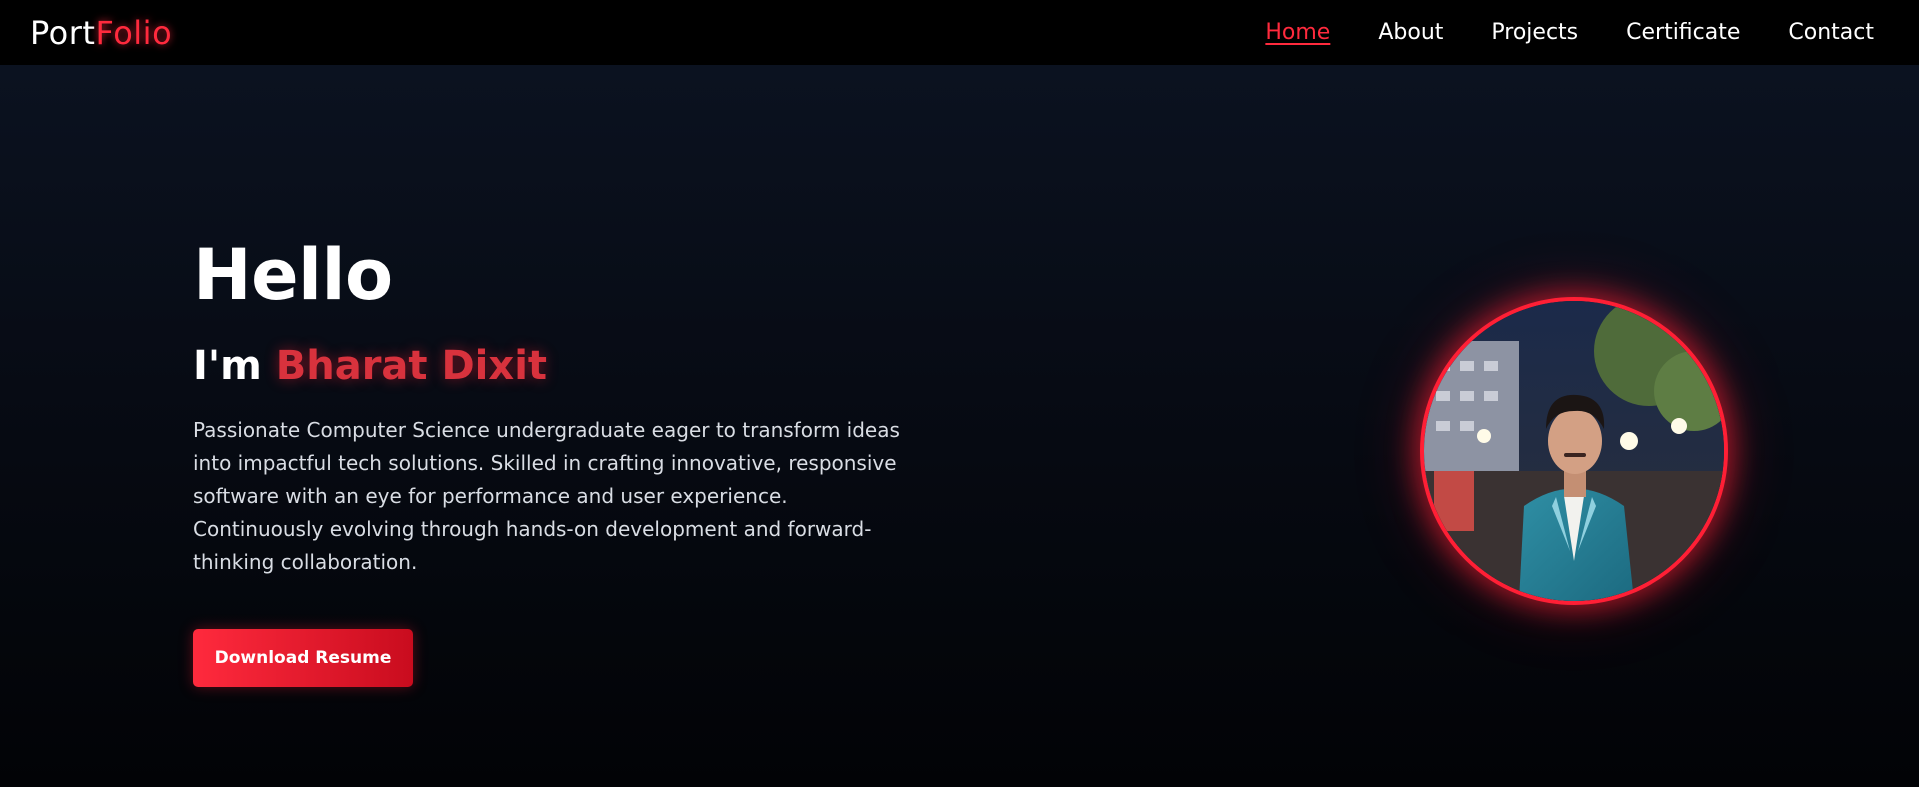 This screenshot has height=787, width=1919. I want to click on profile-photo-illustration, so click(1574, 451).